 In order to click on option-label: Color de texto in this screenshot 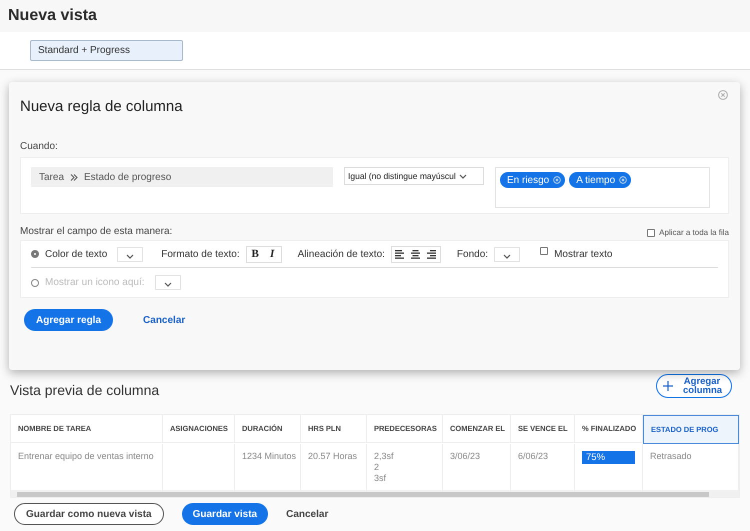, I will do `click(76, 254)`.